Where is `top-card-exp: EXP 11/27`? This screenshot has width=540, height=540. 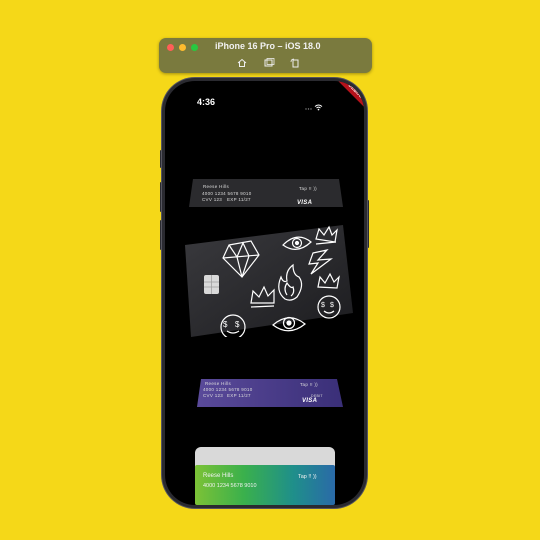
top-card-exp: EXP 11/27 is located at coordinates (239, 199).